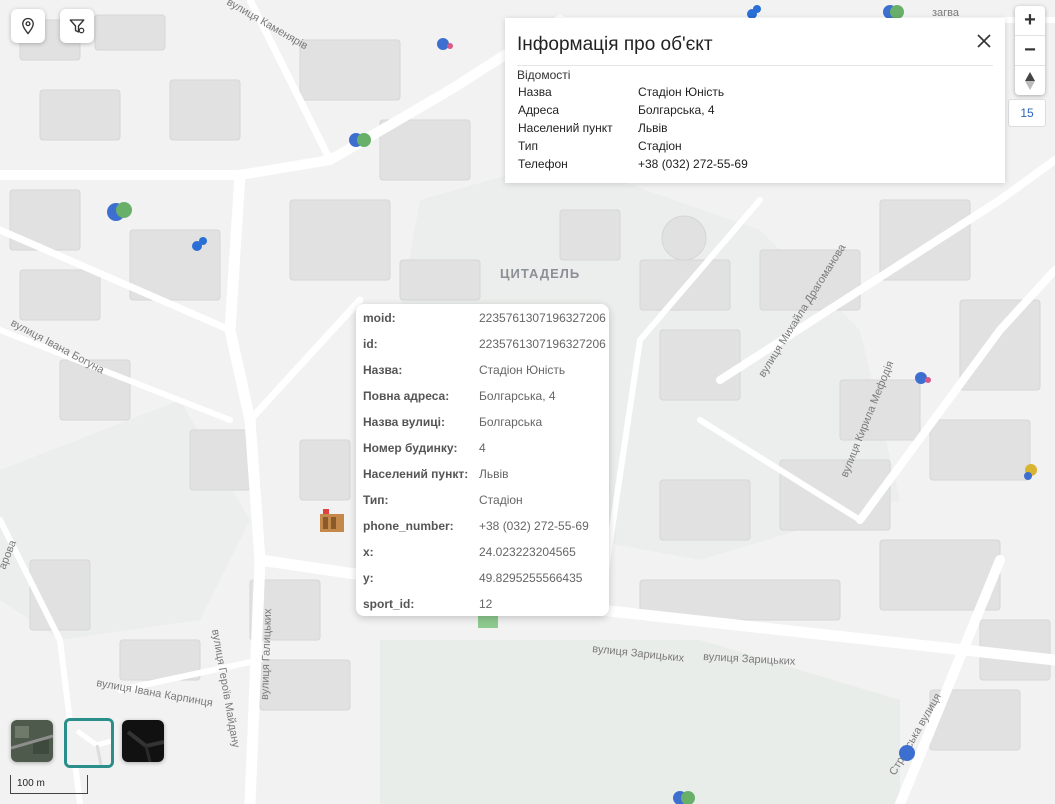  I want to click on zoom-in-button: +, so click(1030, 21).